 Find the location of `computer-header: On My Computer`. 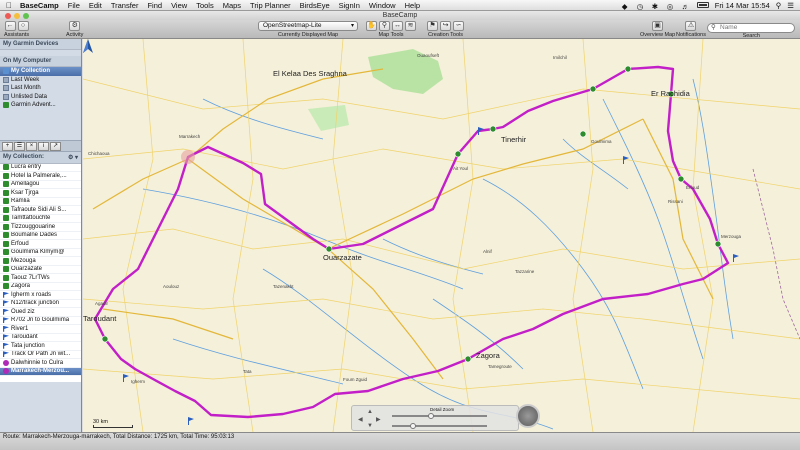

computer-header: On My Computer is located at coordinates (40, 61).